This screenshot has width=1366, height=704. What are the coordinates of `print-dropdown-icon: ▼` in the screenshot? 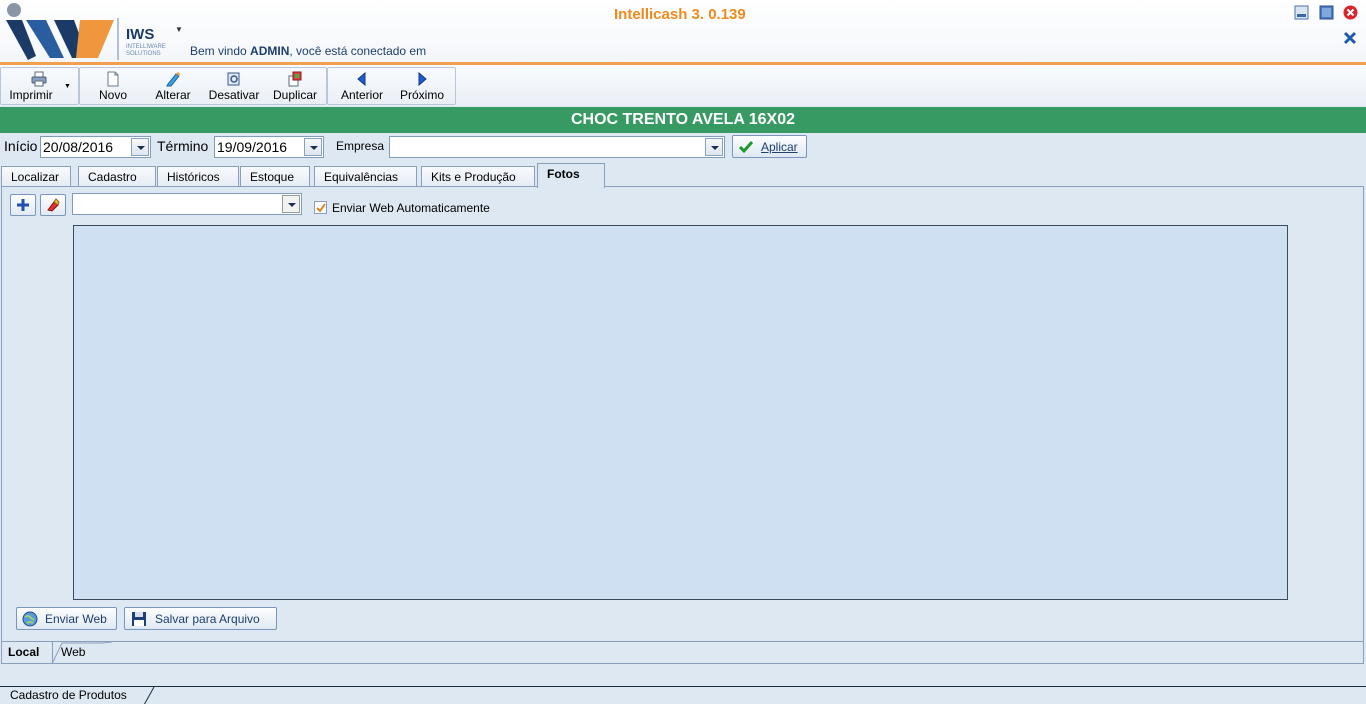 It's located at (67, 86).